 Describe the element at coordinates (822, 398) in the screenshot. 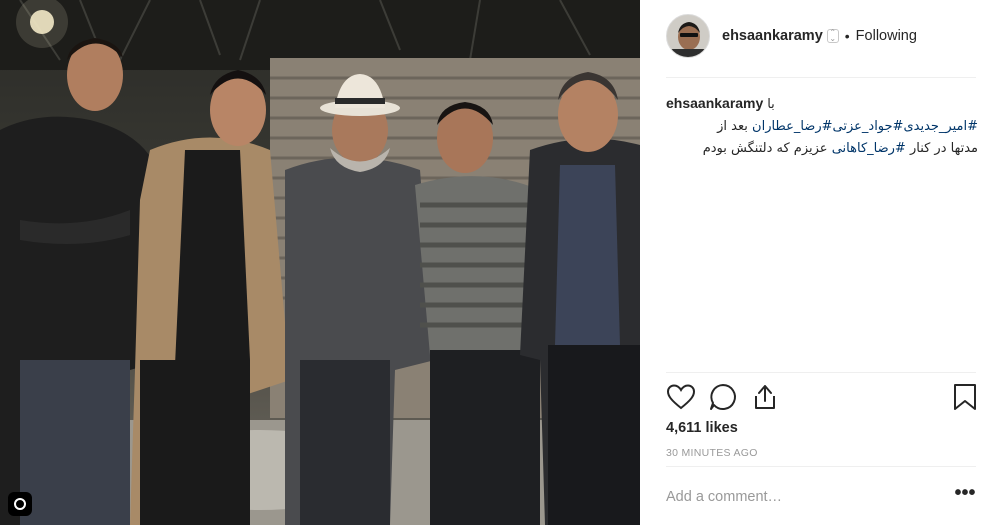

I see `action-bar` at that location.